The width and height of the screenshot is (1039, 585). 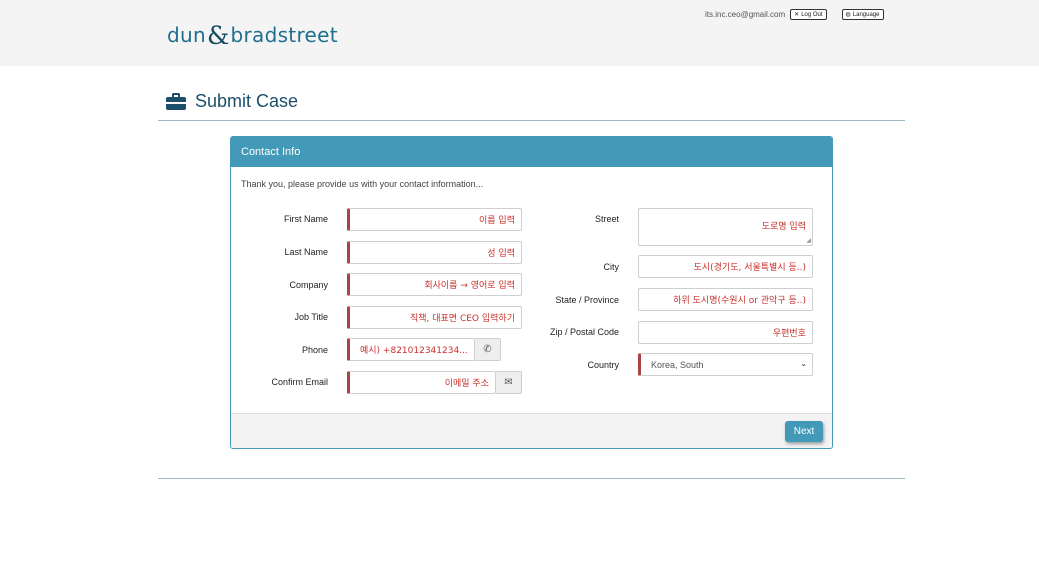 What do you see at coordinates (531, 120) in the screenshot?
I see `divider-top` at bounding box center [531, 120].